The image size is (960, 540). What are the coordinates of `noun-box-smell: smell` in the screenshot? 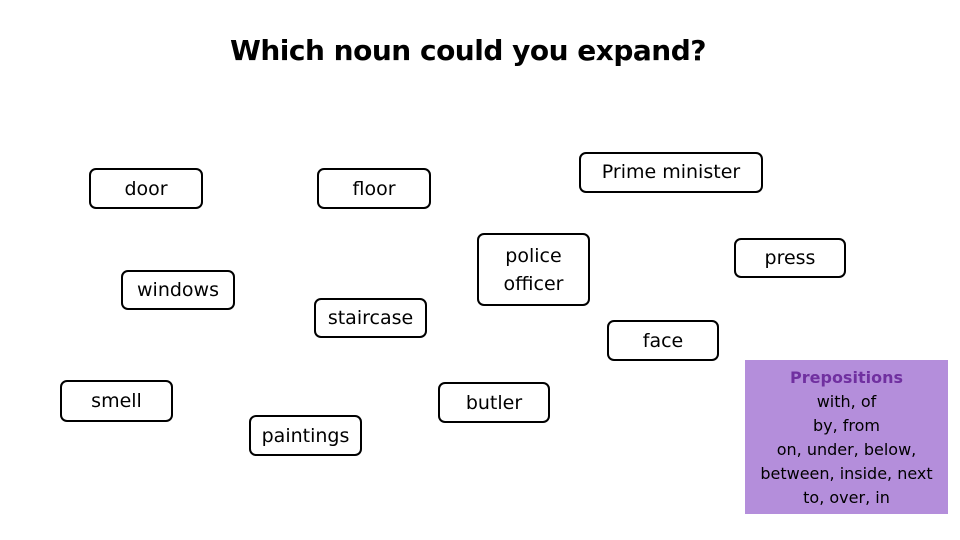 It's located at (116, 401).